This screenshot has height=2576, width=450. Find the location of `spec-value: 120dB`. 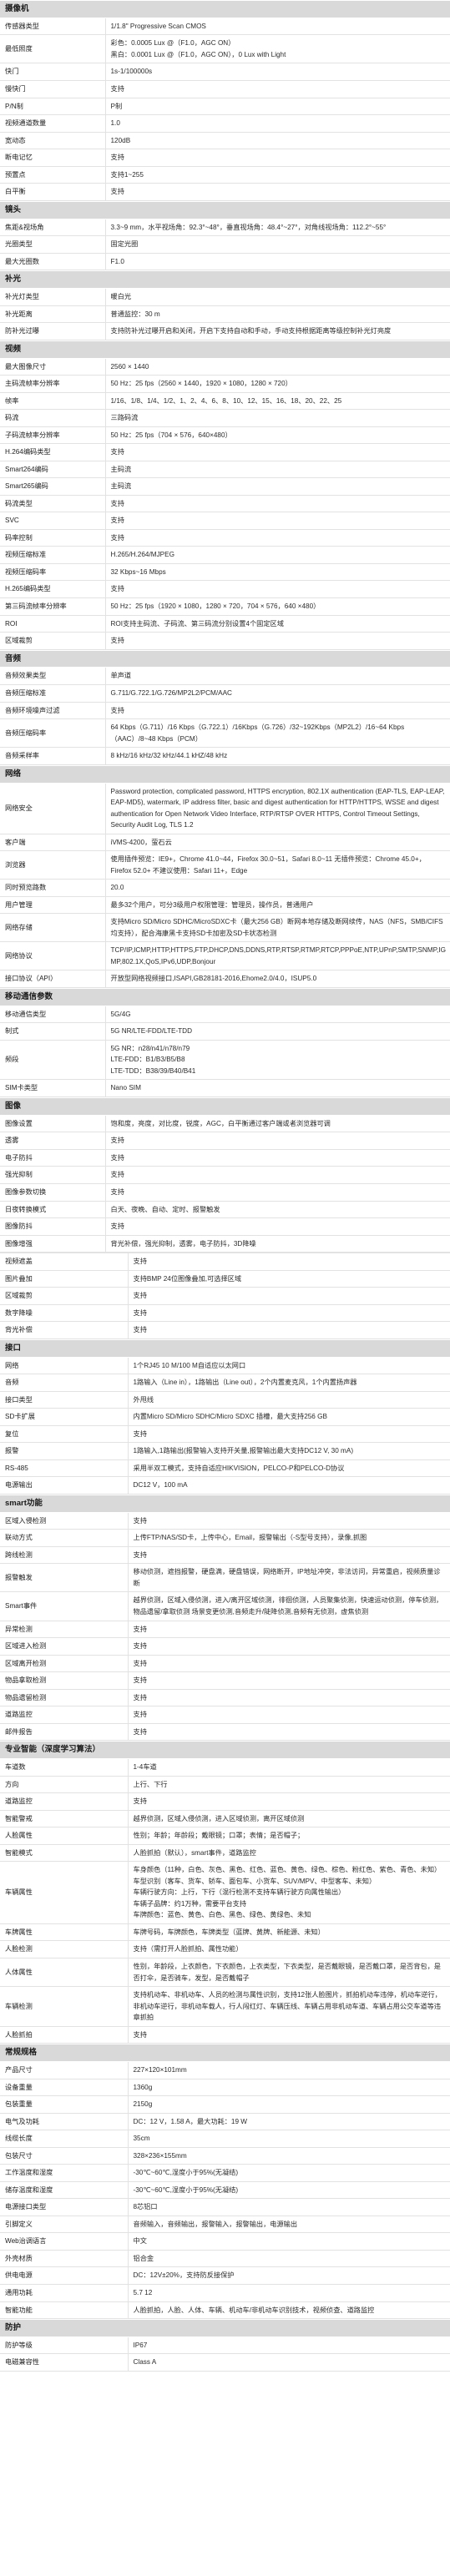

spec-value: 120dB is located at coordinates (277, 141).